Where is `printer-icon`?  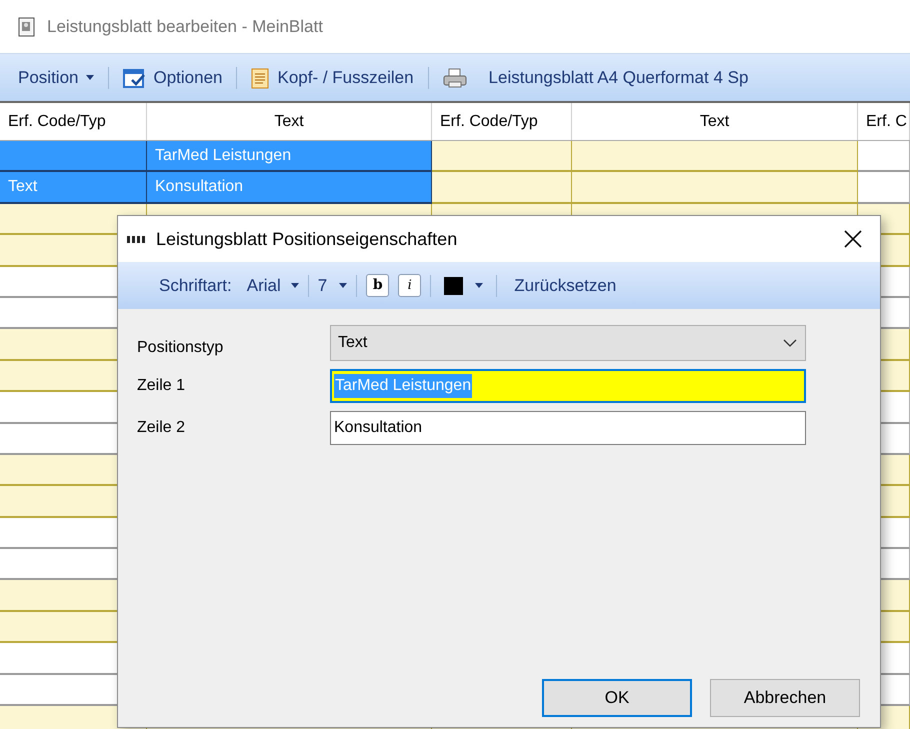
printer-icon is located at coordinates (454, 78).